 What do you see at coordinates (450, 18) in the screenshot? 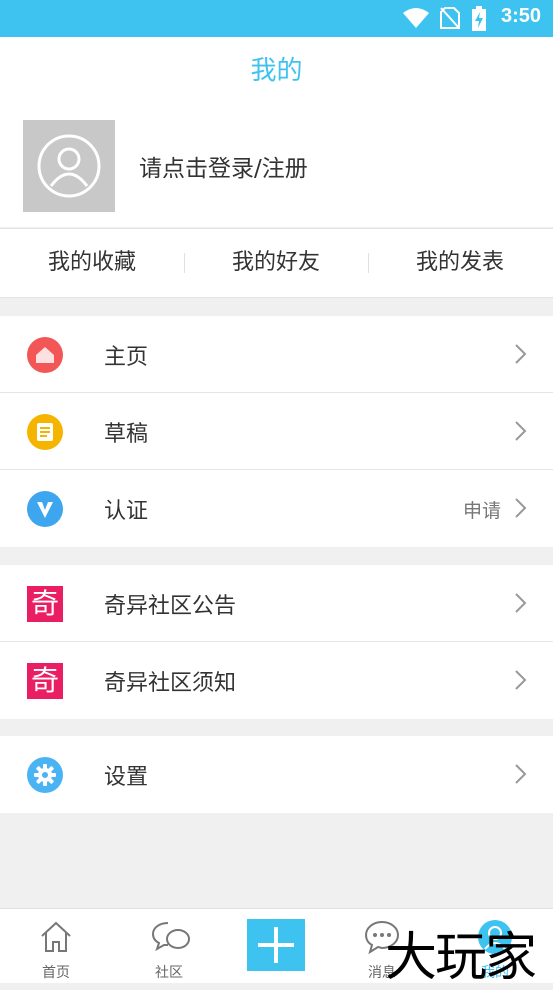
I see `no-sim-icon` at bounding box center [450, 18].